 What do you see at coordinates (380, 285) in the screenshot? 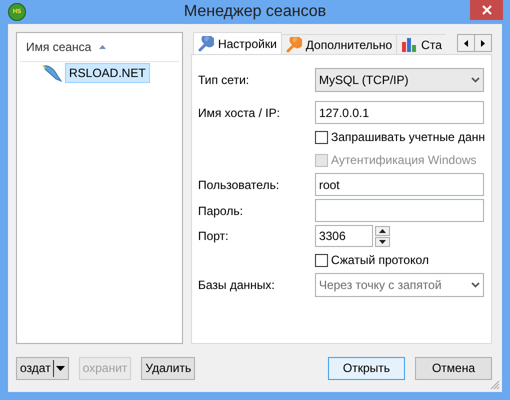
I see `dropdown-placeholder: Через точку с запятой` at bounding box center [380, 285].